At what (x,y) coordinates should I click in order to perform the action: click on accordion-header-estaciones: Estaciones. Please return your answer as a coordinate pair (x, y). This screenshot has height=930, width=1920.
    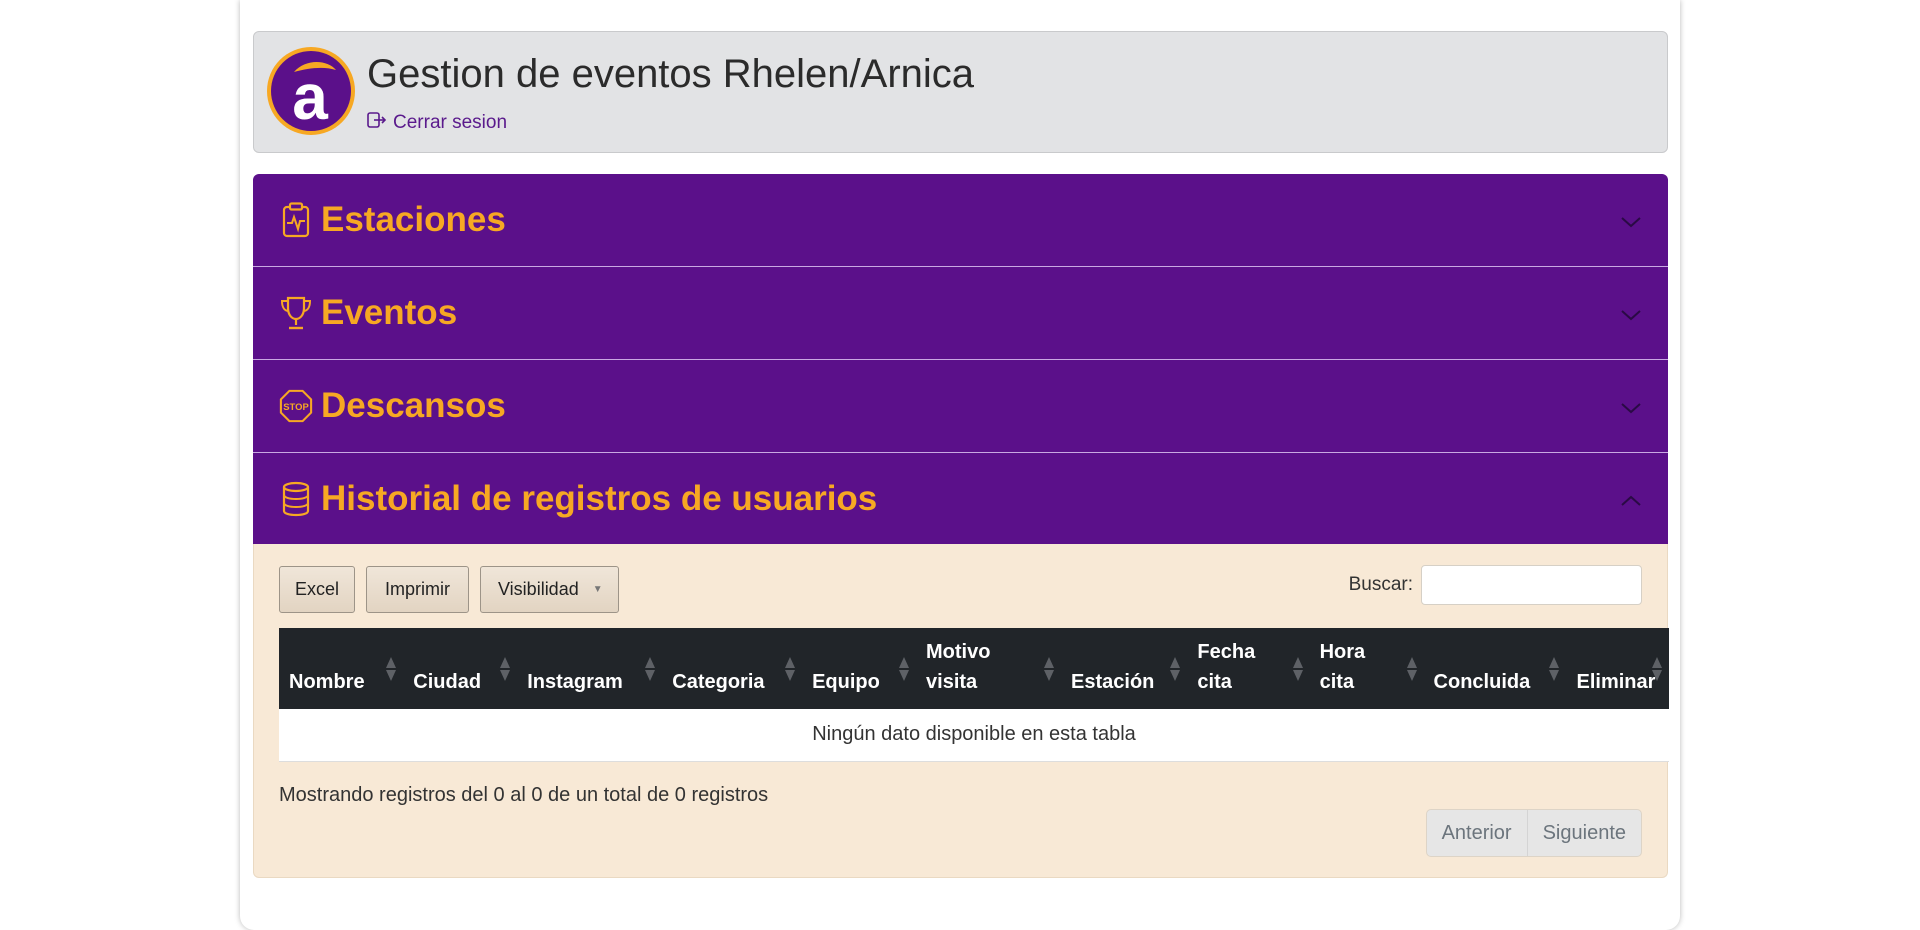
    Looking at the image, I should click on (960, 220).